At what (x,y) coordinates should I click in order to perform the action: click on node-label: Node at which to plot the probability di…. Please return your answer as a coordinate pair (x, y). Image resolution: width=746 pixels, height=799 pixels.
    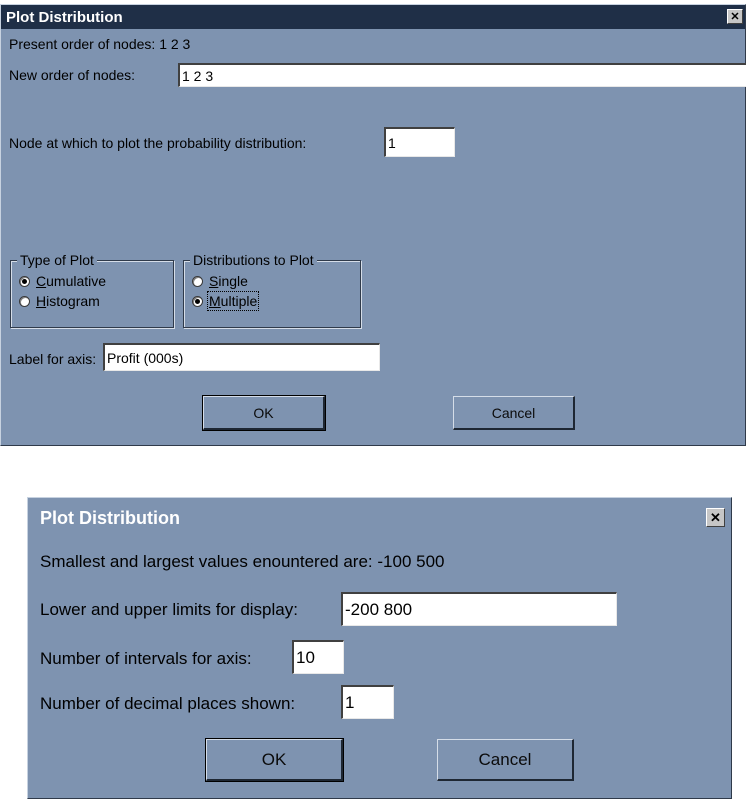
    Looking at the image, I should click on (158, 143).